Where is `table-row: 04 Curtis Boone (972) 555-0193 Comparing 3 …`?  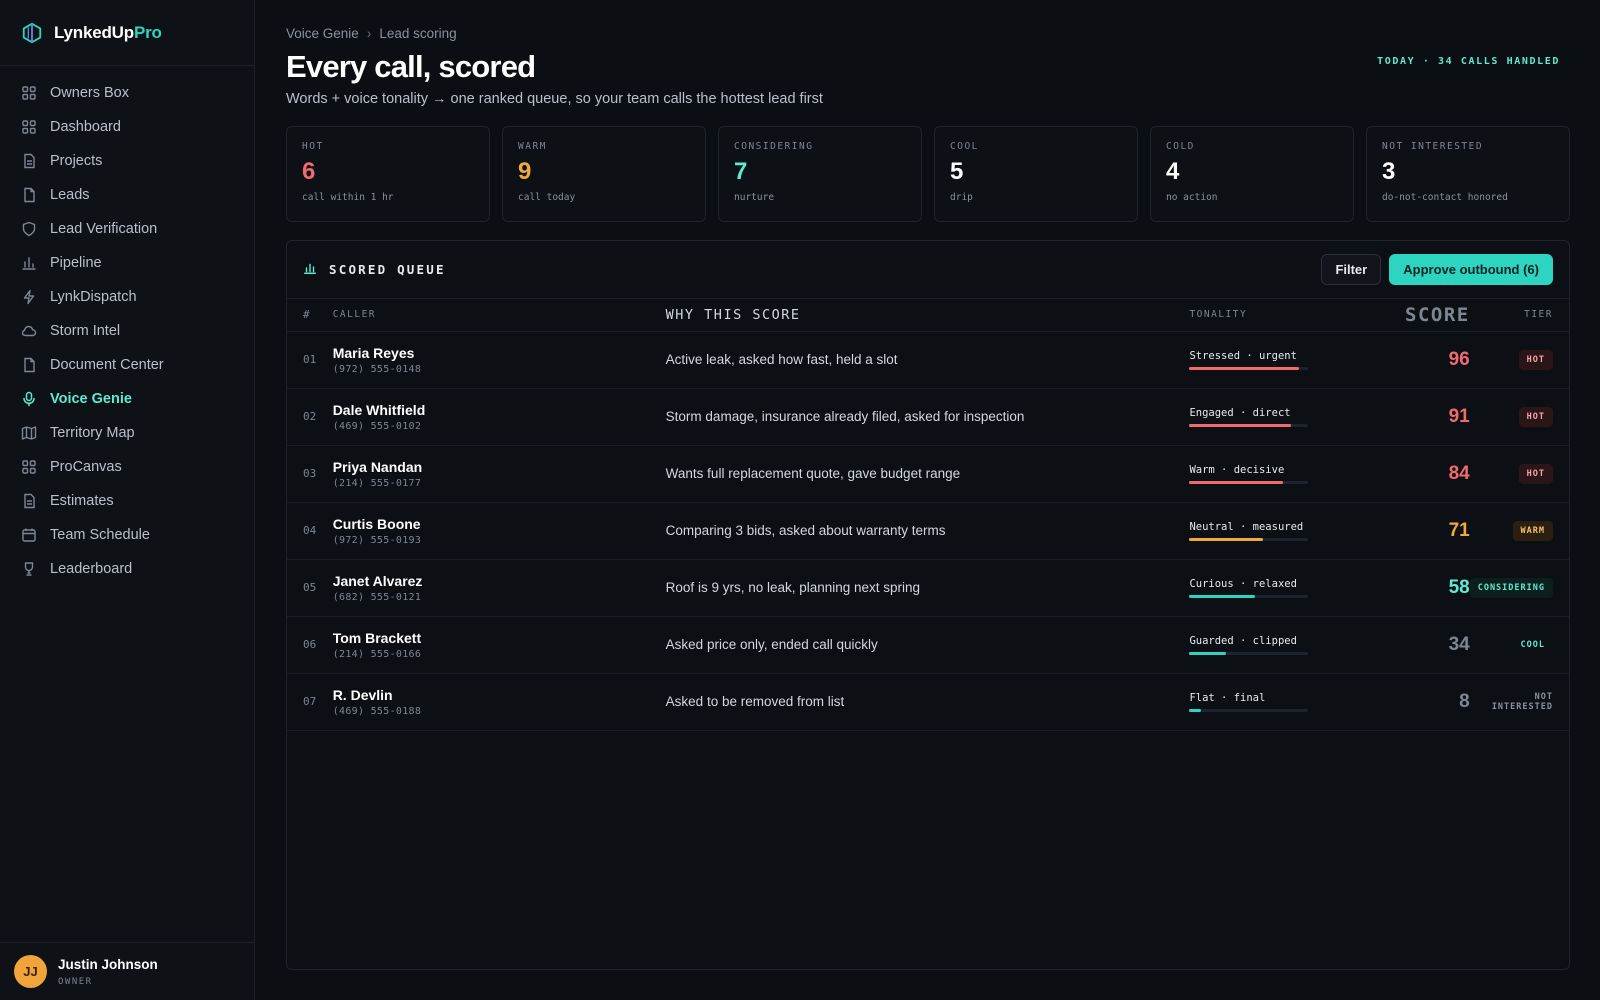 table-row: 04 Curtis Boone (972) 555-0193 Comparing 3 … is located at coordinates (928, 530).